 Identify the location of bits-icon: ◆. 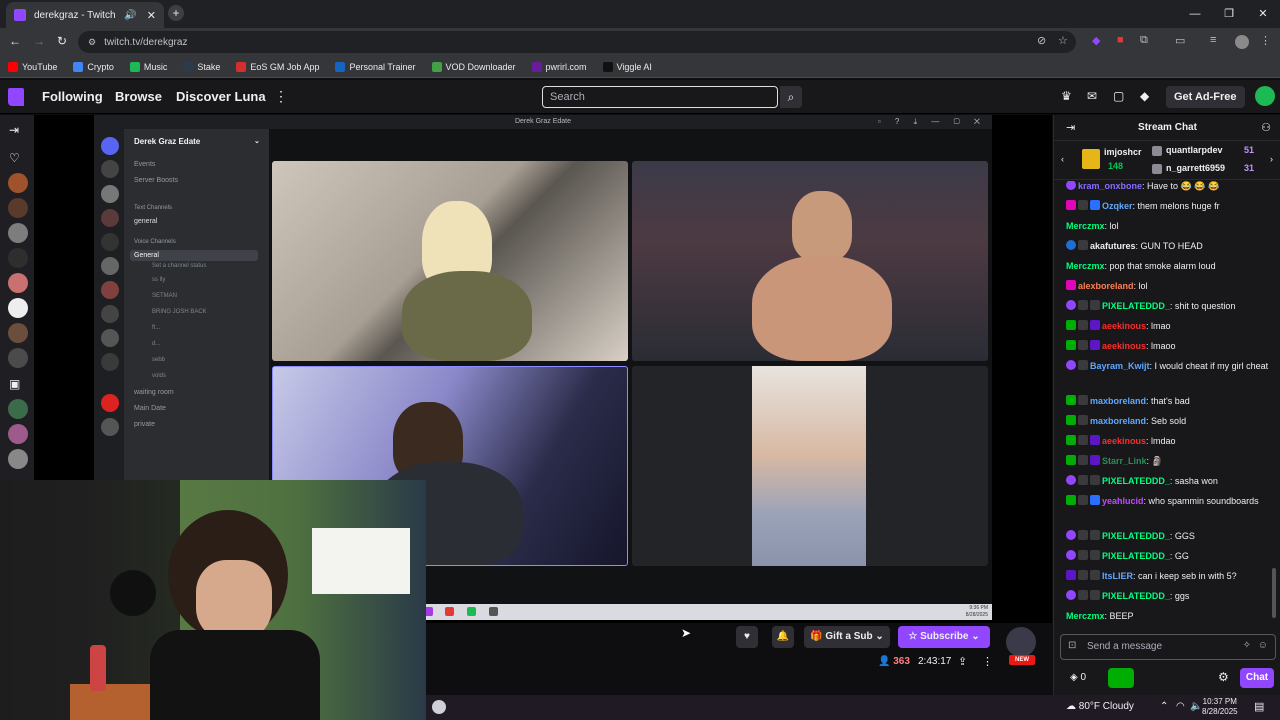
(1144, 96).